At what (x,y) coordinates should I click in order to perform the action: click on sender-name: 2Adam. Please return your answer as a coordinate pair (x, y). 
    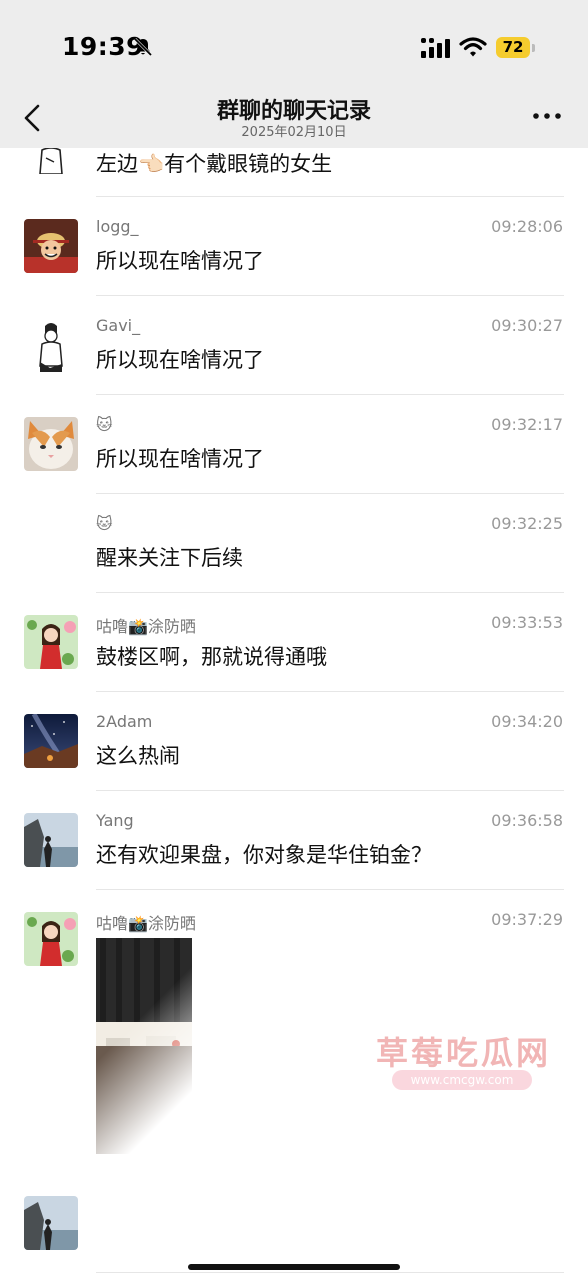
    Looking at the image, I should click on (124, 721).